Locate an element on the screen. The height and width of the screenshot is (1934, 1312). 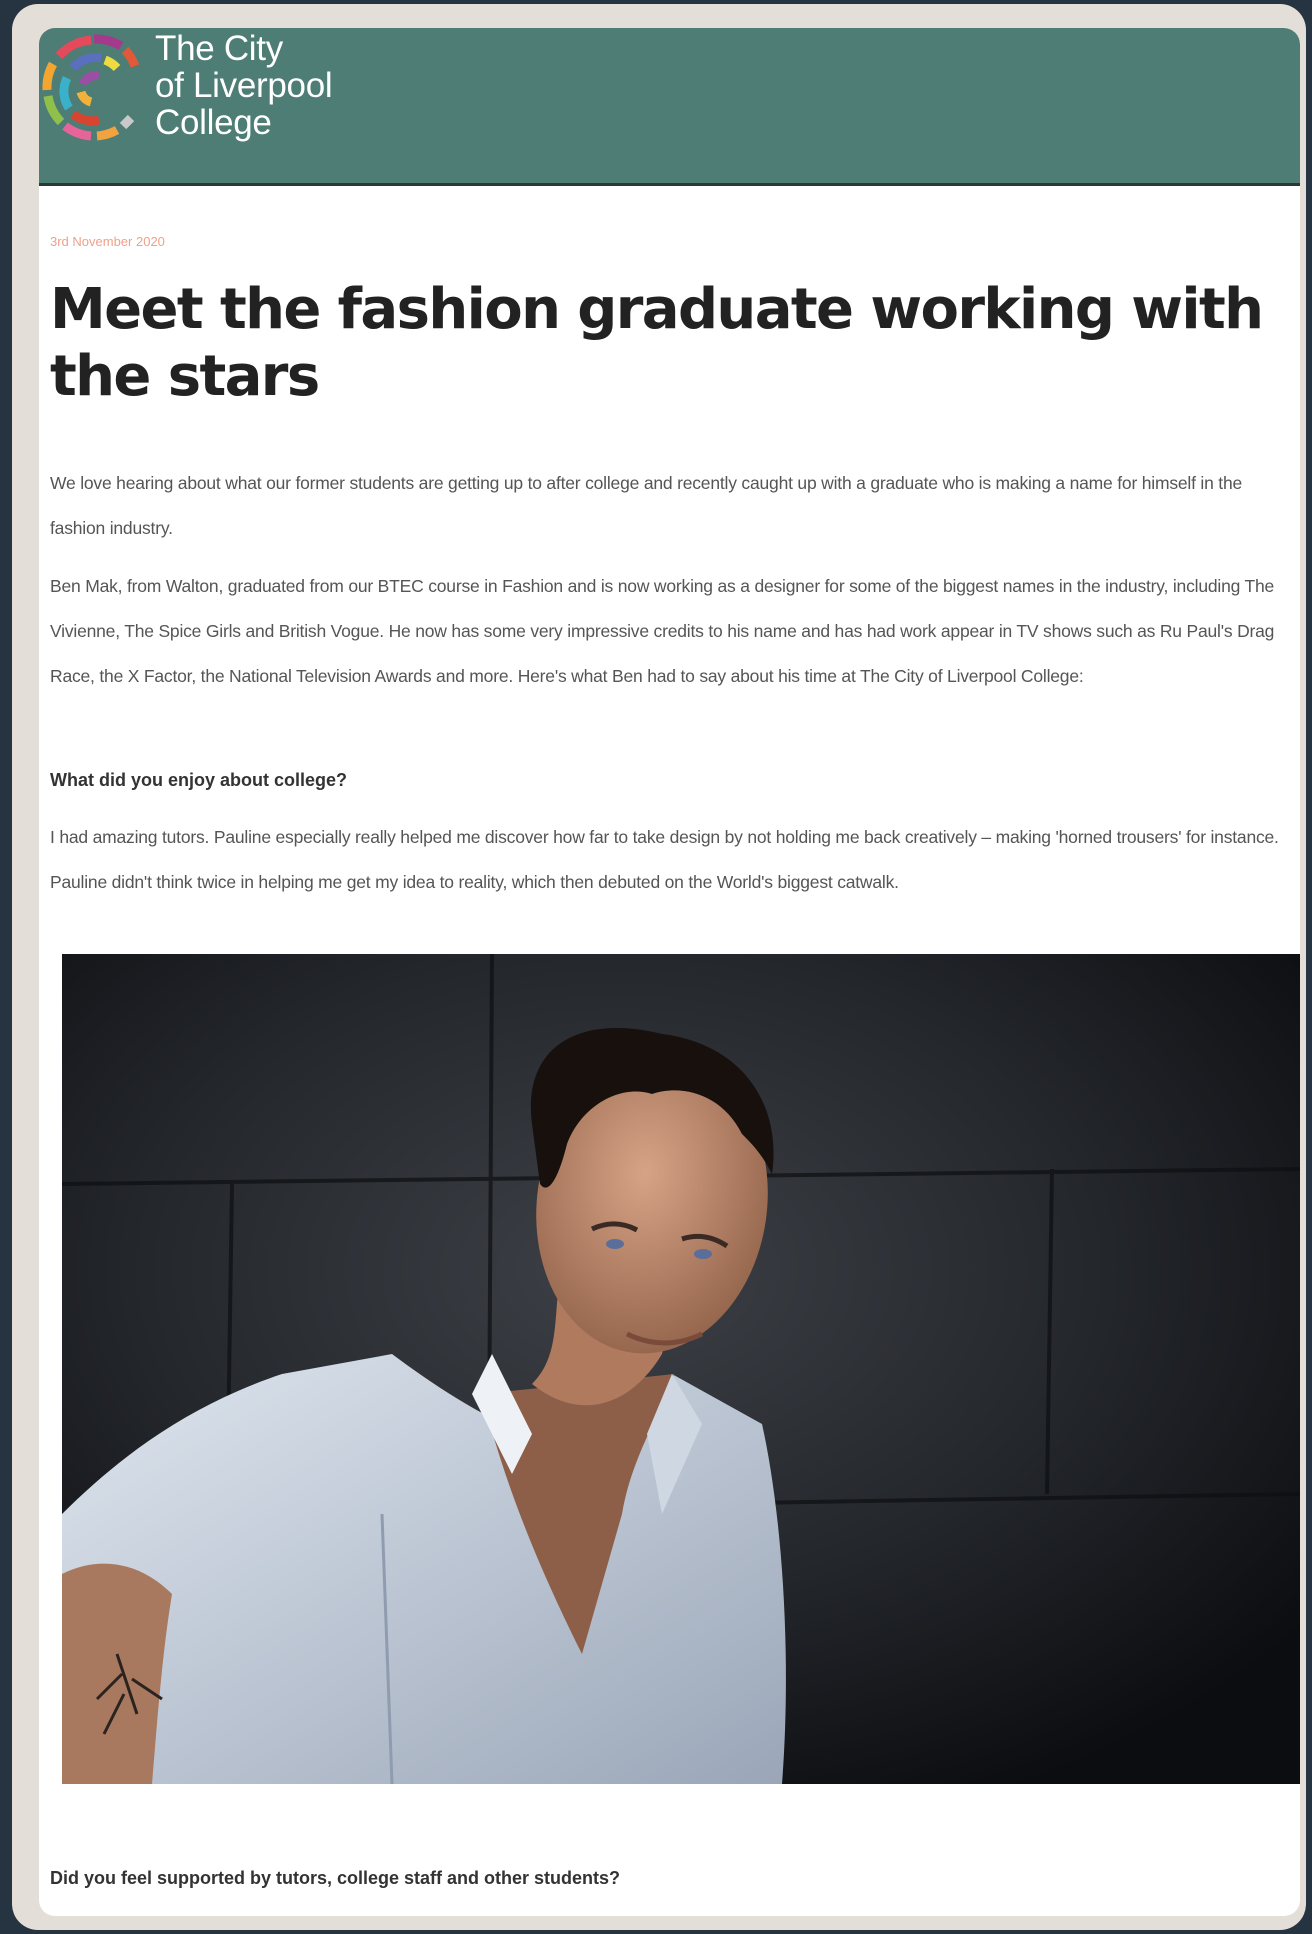
logo-line-2: of Liverpool is located at coordinates (244, 85).